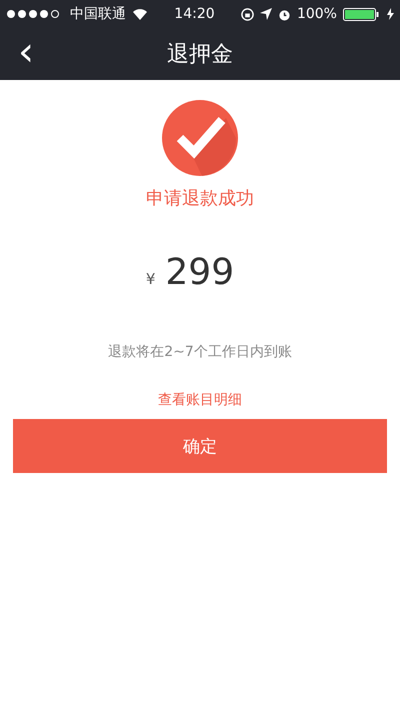 The height and width of the screenshot is (710, 400). Describe the element at coordinates (200, 138) in the screenshot. I see `success-check-icon` at that location.